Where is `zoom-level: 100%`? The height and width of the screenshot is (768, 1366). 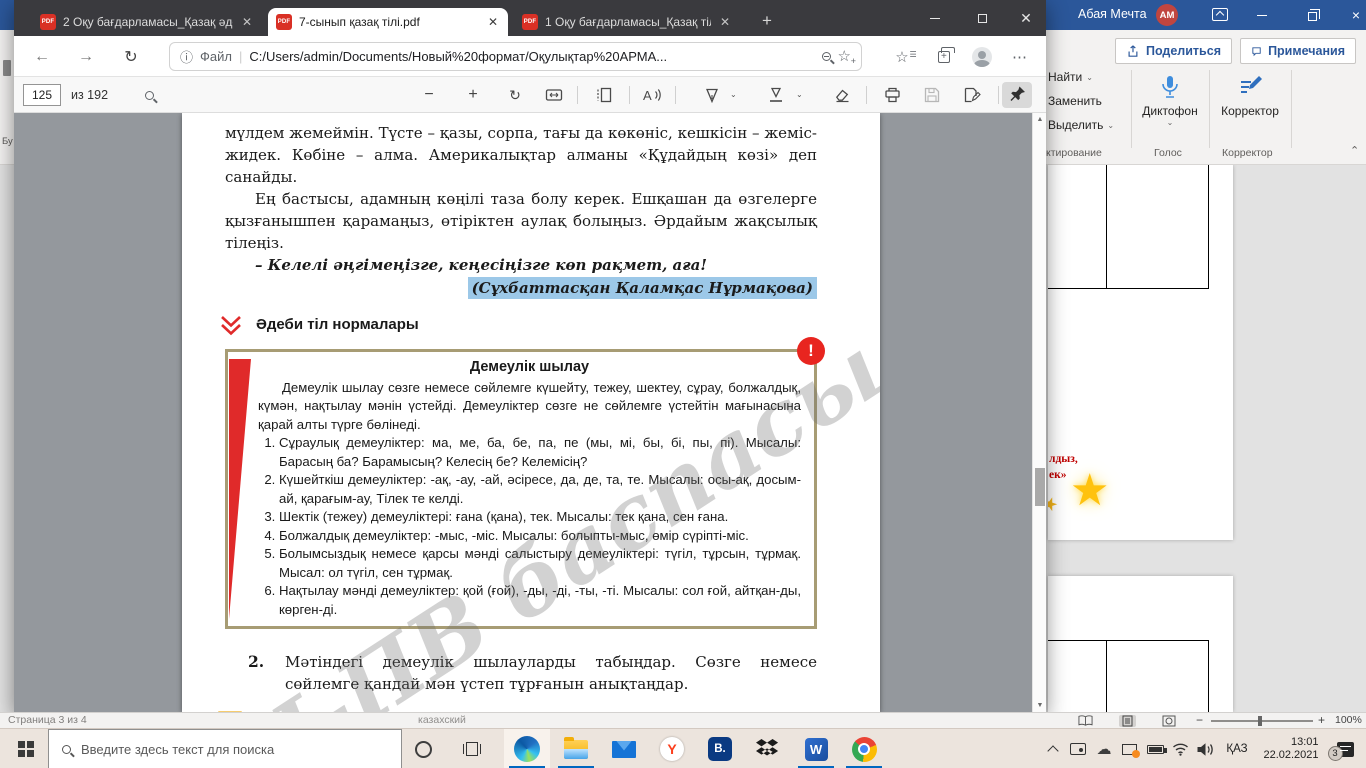
zoom-level: 100% is located at coordinates (1348, 720).